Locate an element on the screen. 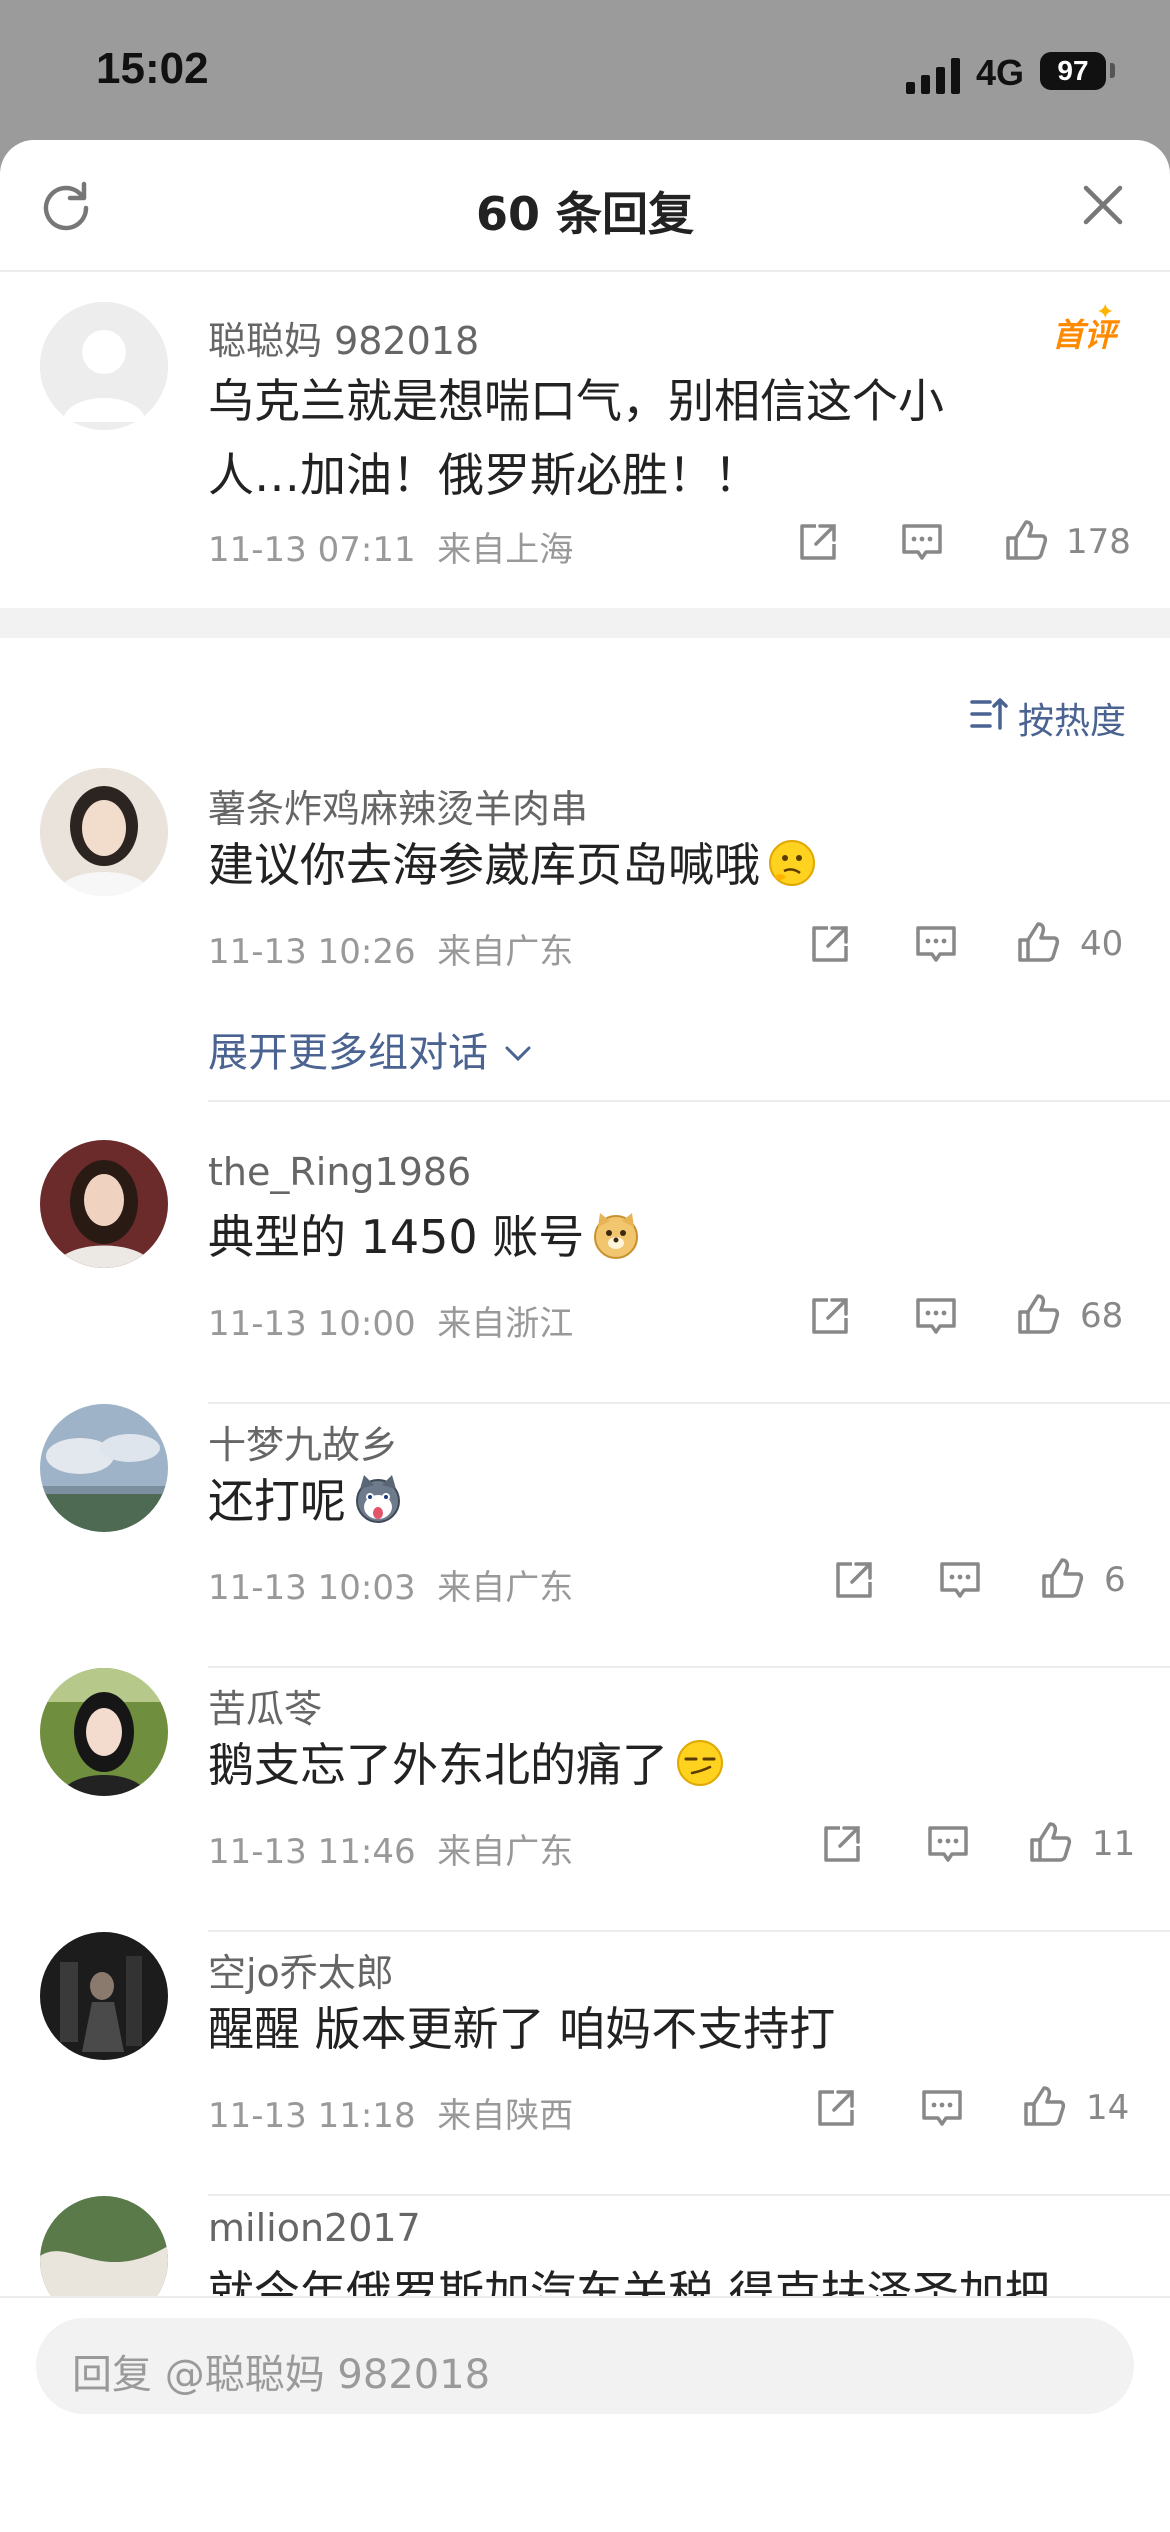 This screenshot has width=1170, height=2532. page-title: 60 条回复 is located at coordinates (585, 214).